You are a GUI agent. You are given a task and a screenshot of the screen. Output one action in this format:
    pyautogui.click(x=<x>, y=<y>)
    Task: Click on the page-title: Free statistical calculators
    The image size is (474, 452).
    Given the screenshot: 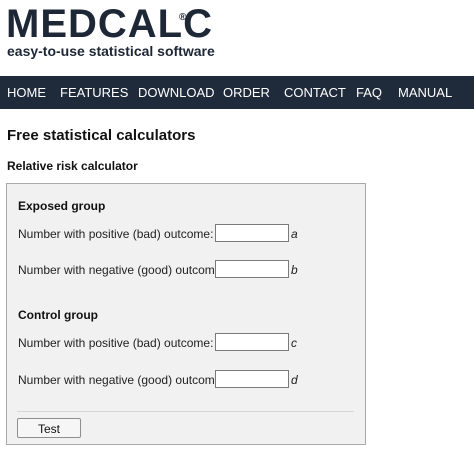 What is the action you would take?
    pyautogui.click(x=101, y=135)
    